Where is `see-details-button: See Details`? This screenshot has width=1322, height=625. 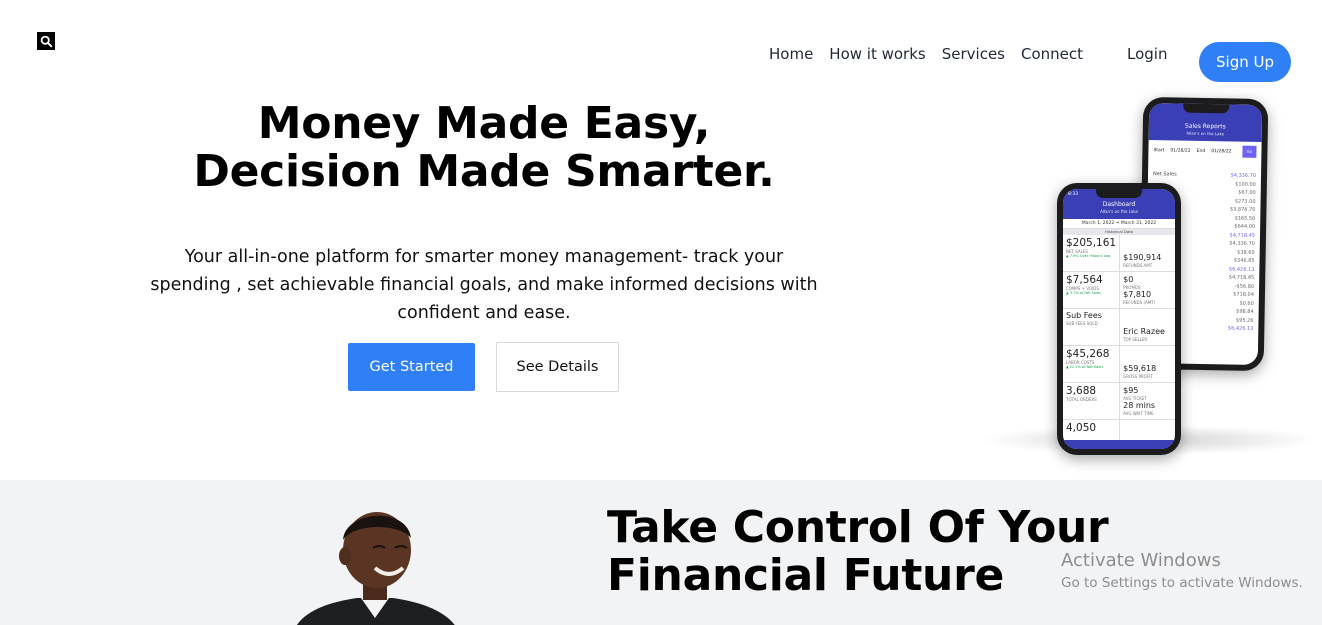
see-details-button: See Details is located at coordinates (557, 367).